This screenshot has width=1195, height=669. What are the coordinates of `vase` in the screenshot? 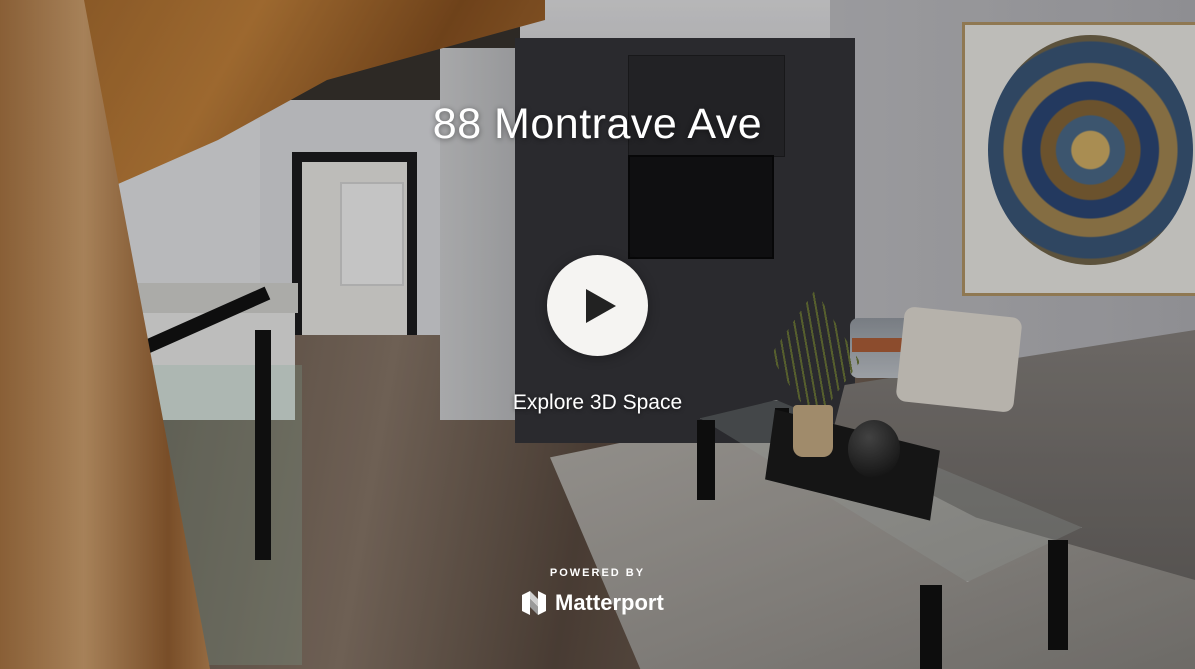 It's located at (874, 449).